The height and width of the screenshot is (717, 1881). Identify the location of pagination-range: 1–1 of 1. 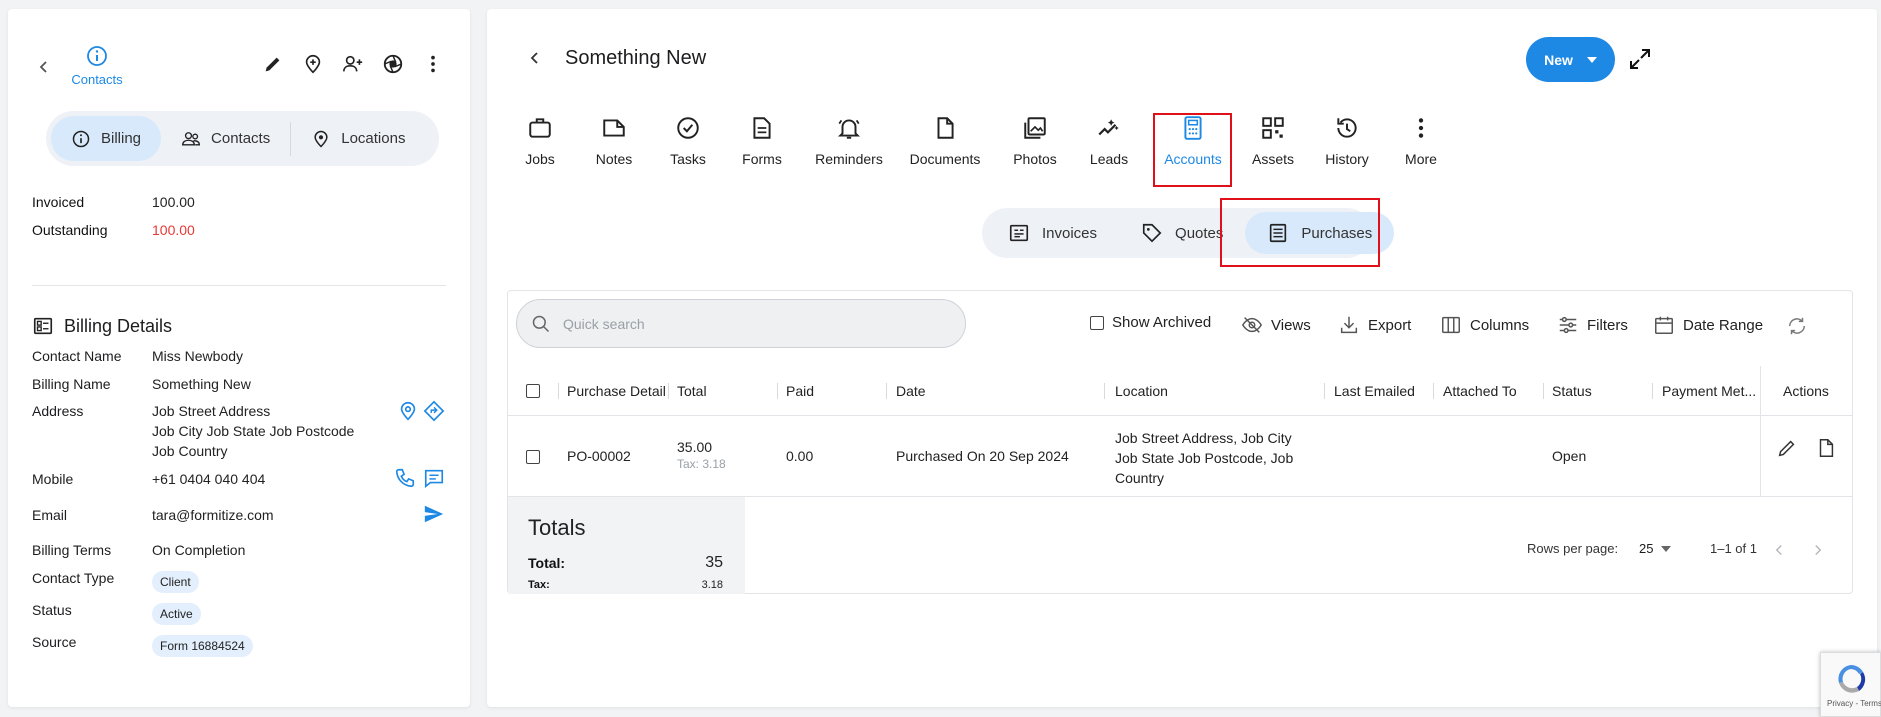
(1733, 548).